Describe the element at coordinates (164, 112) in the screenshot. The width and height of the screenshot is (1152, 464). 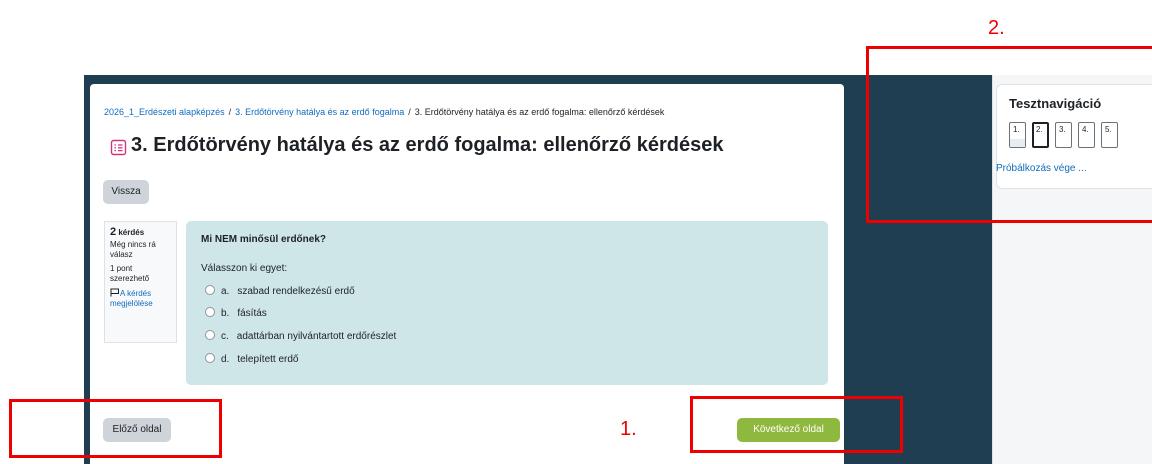
I see `breadcrumb-course-link: 2026_1_Erdészeti alapképzés` at that location.